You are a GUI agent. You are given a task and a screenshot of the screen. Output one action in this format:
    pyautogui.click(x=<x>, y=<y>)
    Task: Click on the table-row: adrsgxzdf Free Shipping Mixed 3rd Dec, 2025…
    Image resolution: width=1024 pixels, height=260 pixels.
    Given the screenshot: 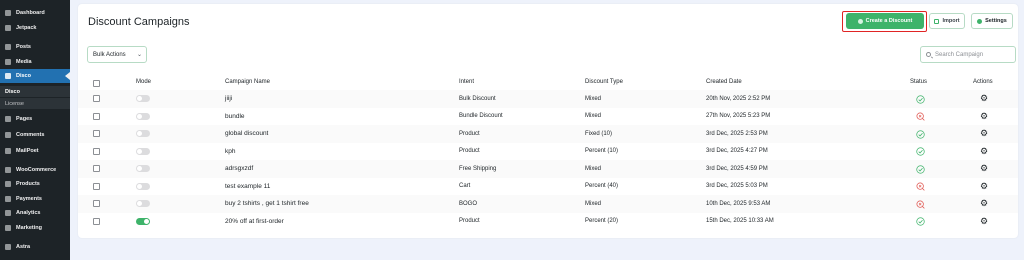 What is the action you would take?
    pyautogui.click(x=548, y=169)
    